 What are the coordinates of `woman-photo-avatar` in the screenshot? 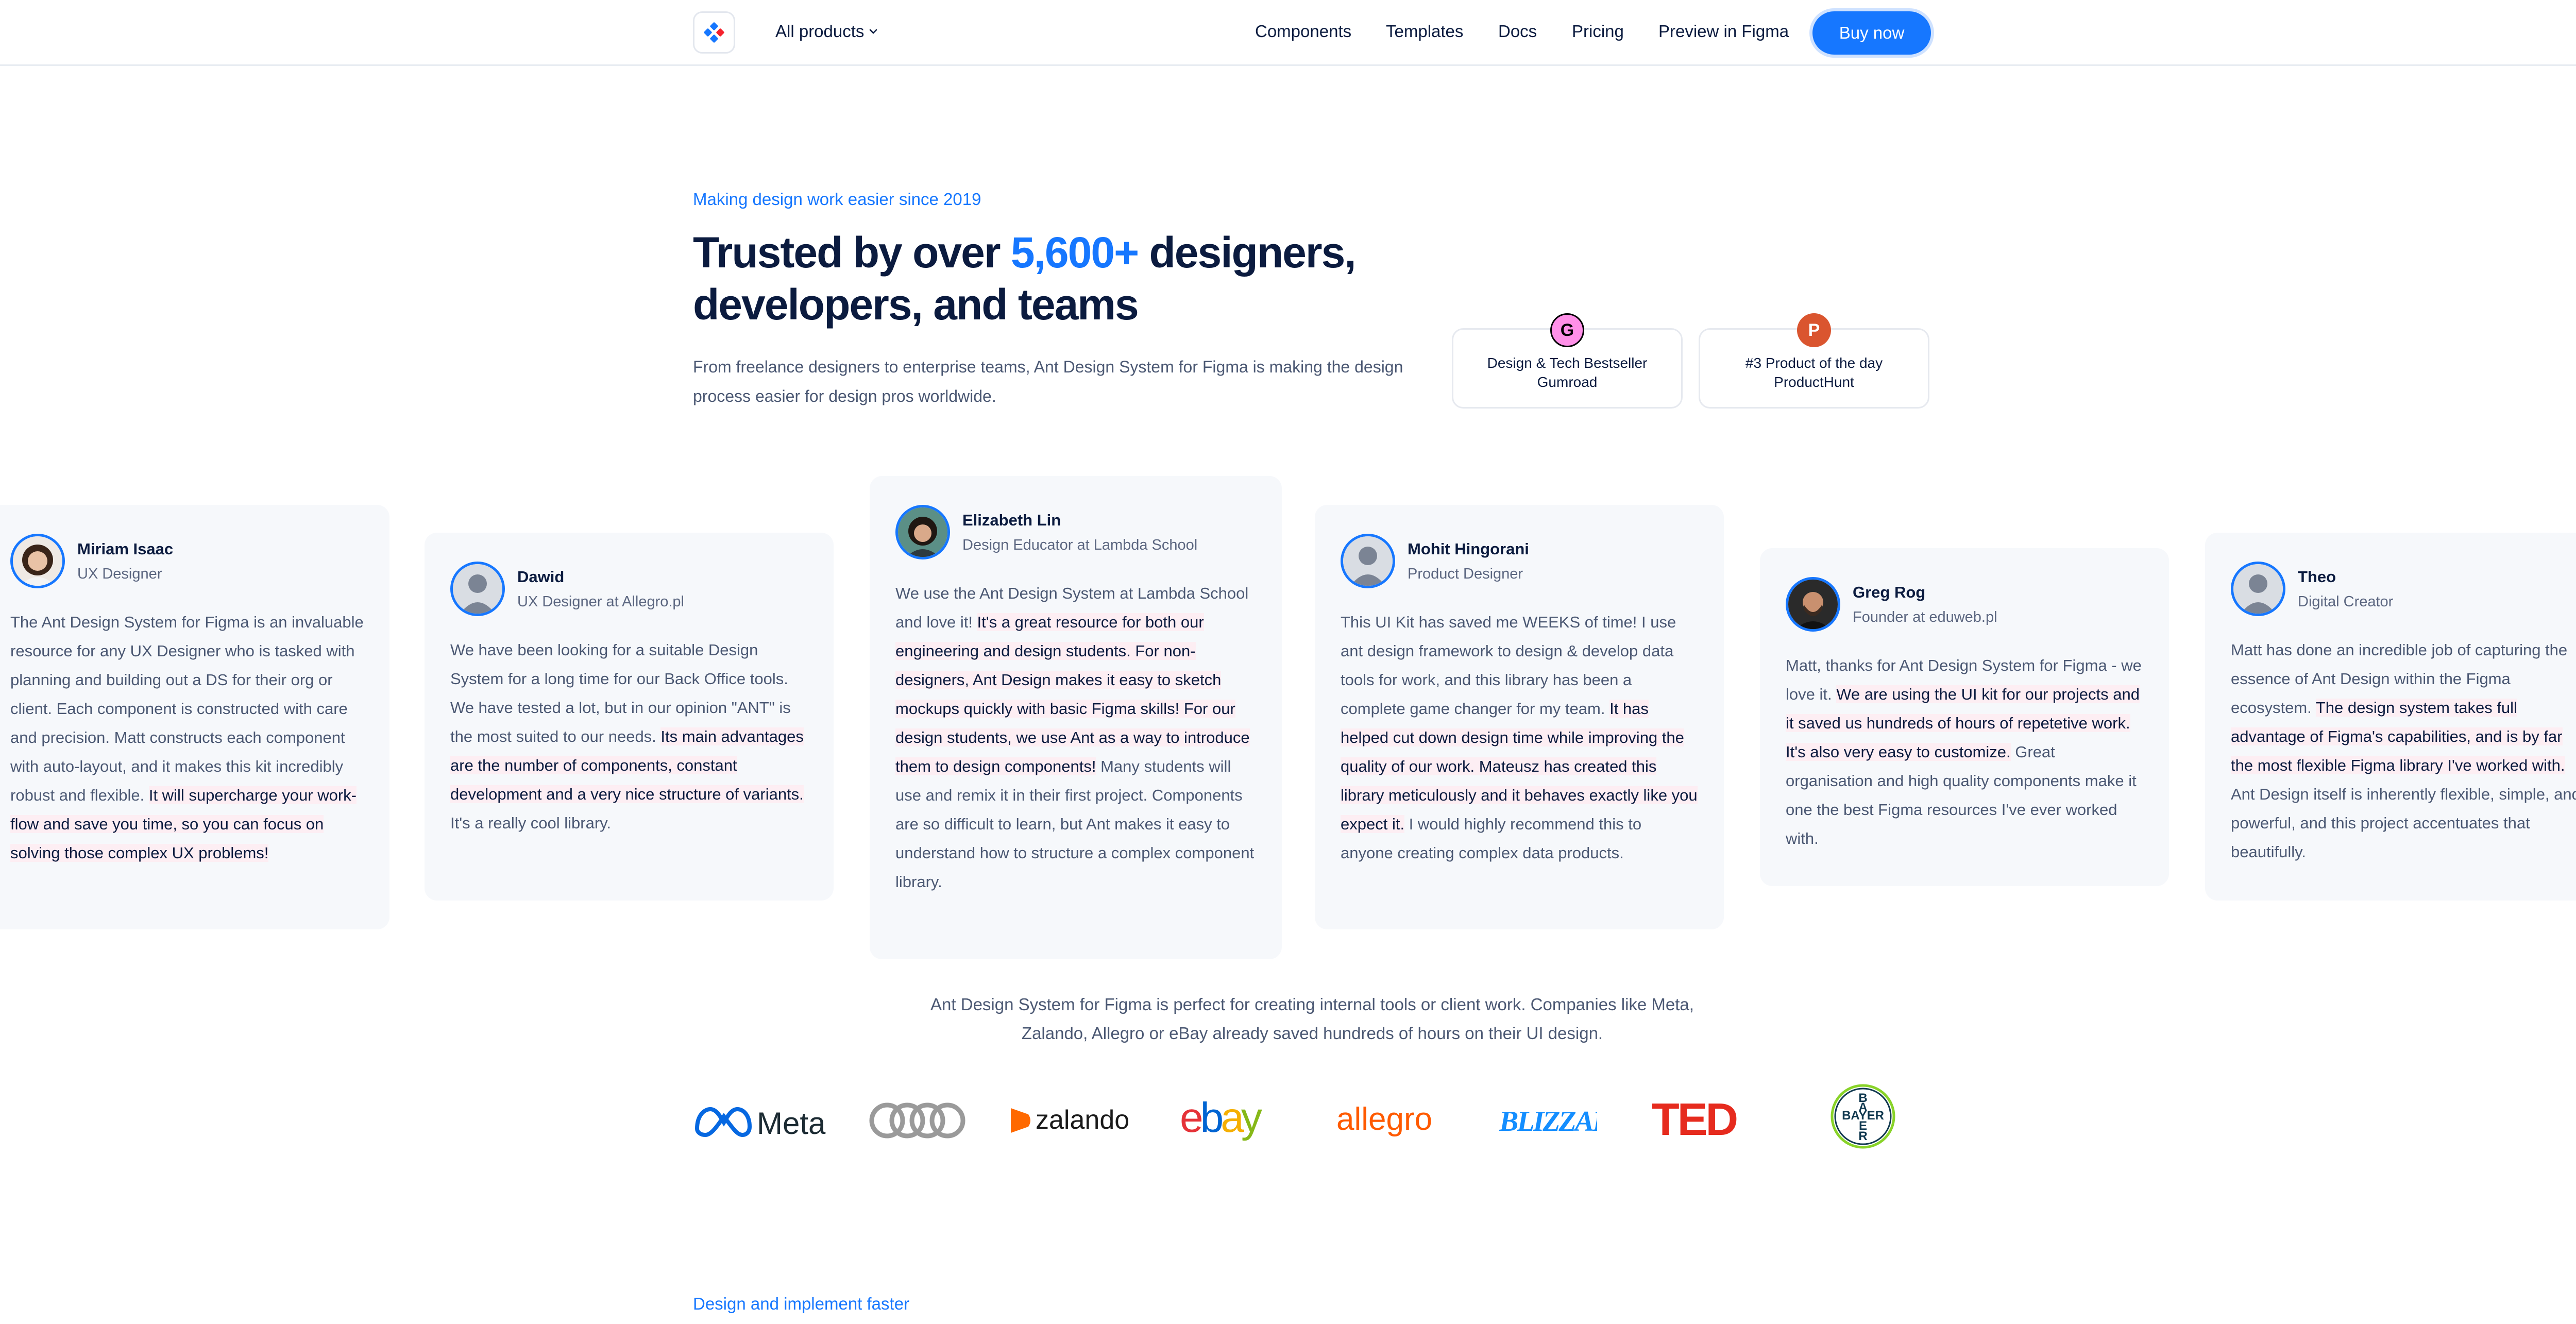 It's located at (922, 532).